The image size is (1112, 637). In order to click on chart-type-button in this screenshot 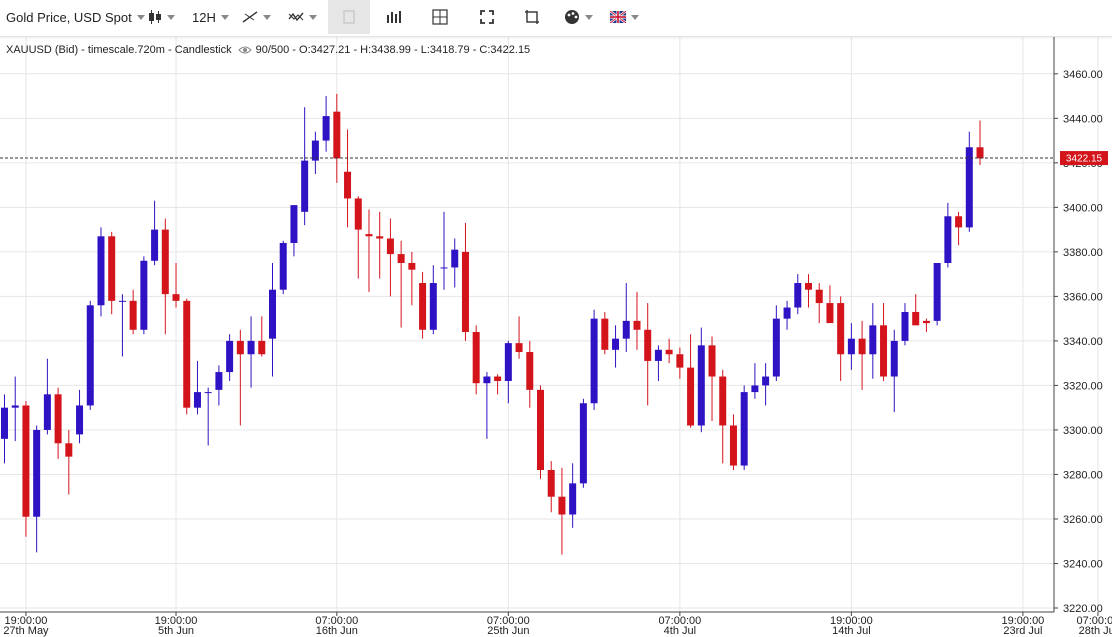, I will do `click(161, 17)`.